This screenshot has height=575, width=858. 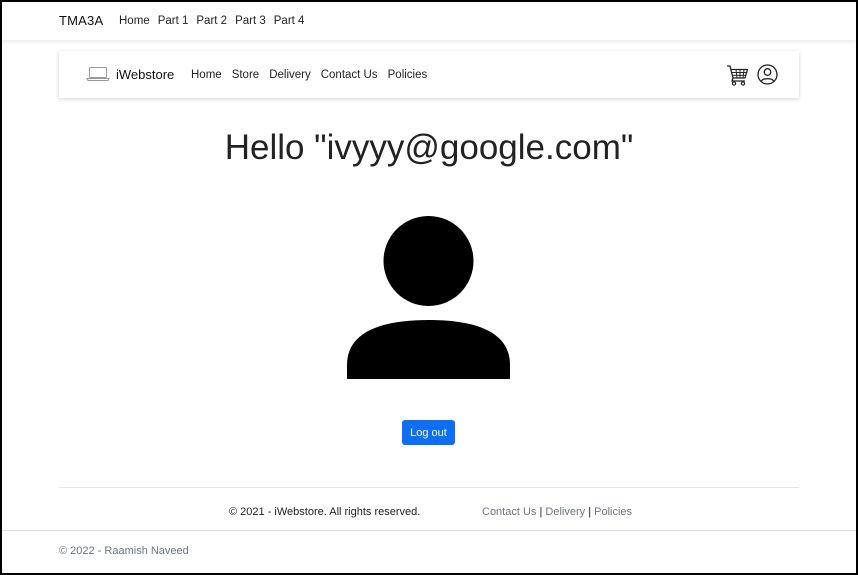 What do you see at coordinates (428, 432) in the screenshot?
I see `logout-button: Log out` at bounding box center [428, 432].